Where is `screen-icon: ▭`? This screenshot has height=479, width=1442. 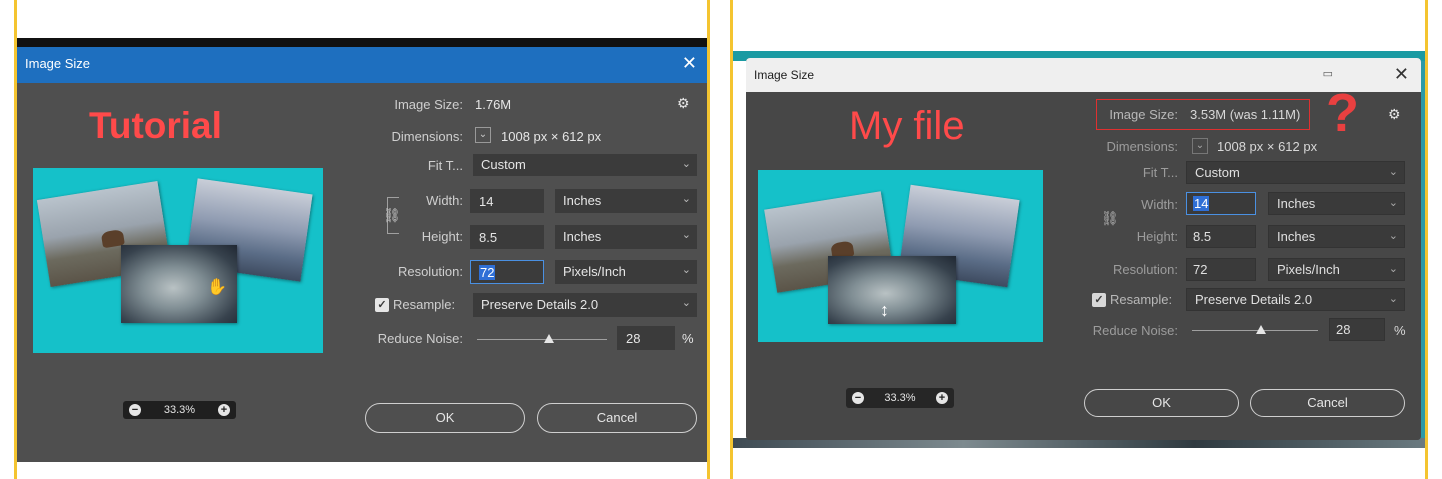 screen-icon: ▭ is located at coordinates (1328, 73).